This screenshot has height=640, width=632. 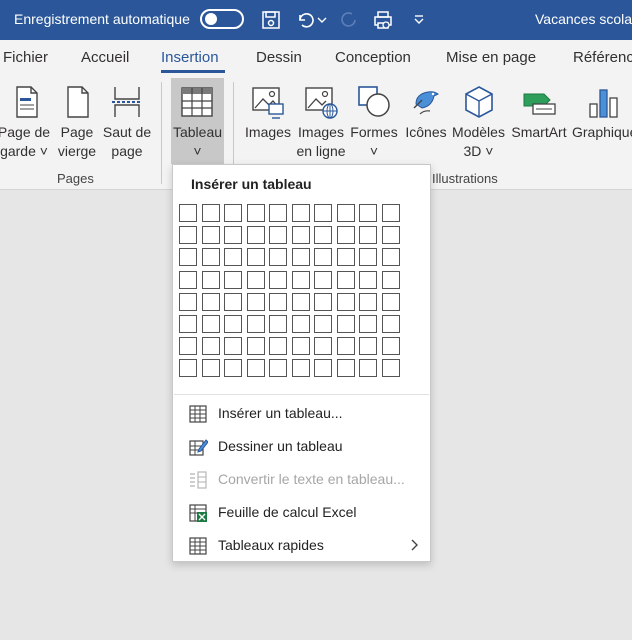 What do you see at coordinates (268, 121) in the screenshot?
I see `images-button: Images` at bounding box center [268, 121].